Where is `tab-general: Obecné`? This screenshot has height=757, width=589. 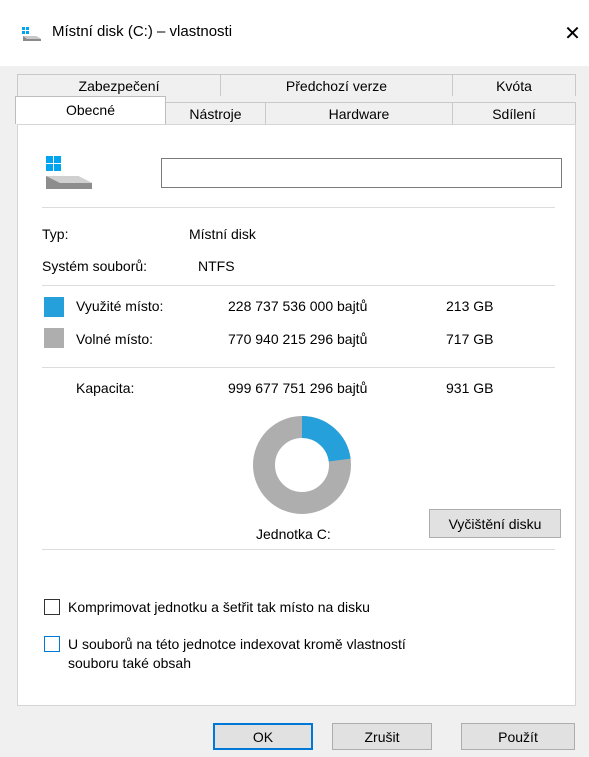 tab-general: Obecné is located at coordinates (90, 110).